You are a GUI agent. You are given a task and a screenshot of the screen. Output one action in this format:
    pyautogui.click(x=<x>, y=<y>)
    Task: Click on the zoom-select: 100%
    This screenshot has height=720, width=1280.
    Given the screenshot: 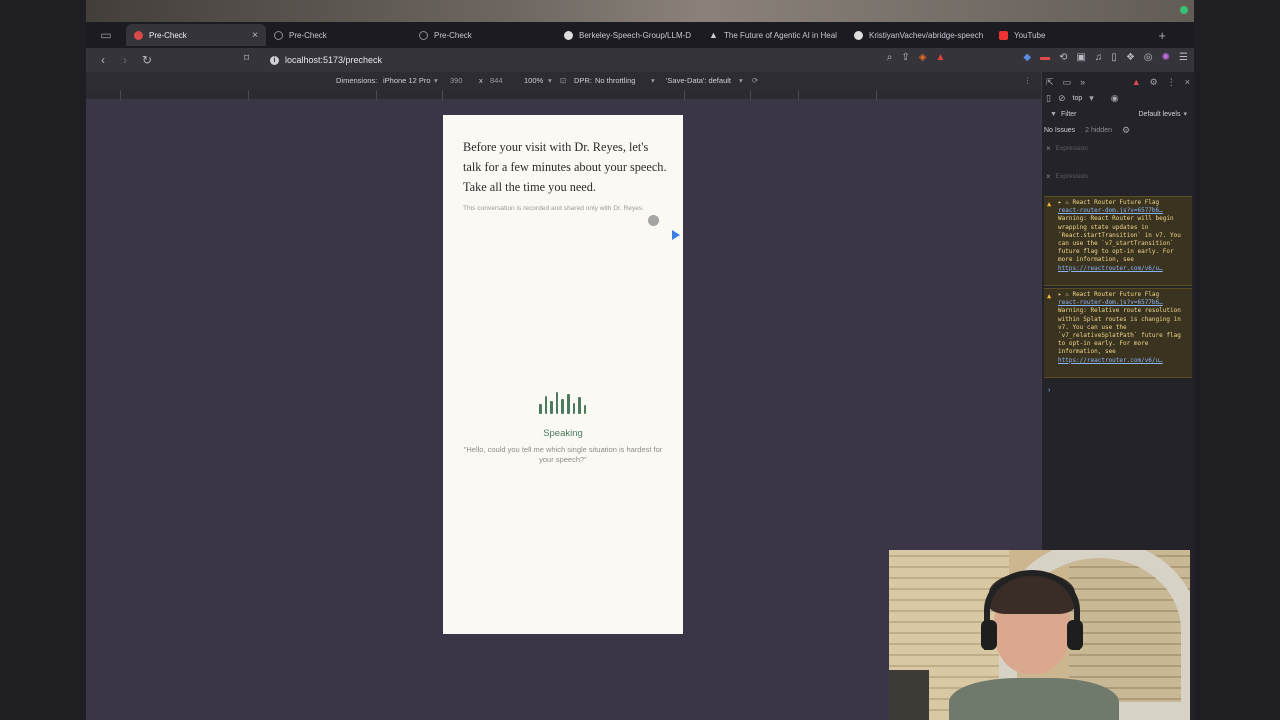 What is the action you would take?
    pyautogui.click(x=533, y=80)
    